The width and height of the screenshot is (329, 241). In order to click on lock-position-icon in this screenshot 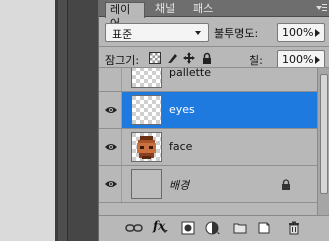, I will do `click(189, 58)`.